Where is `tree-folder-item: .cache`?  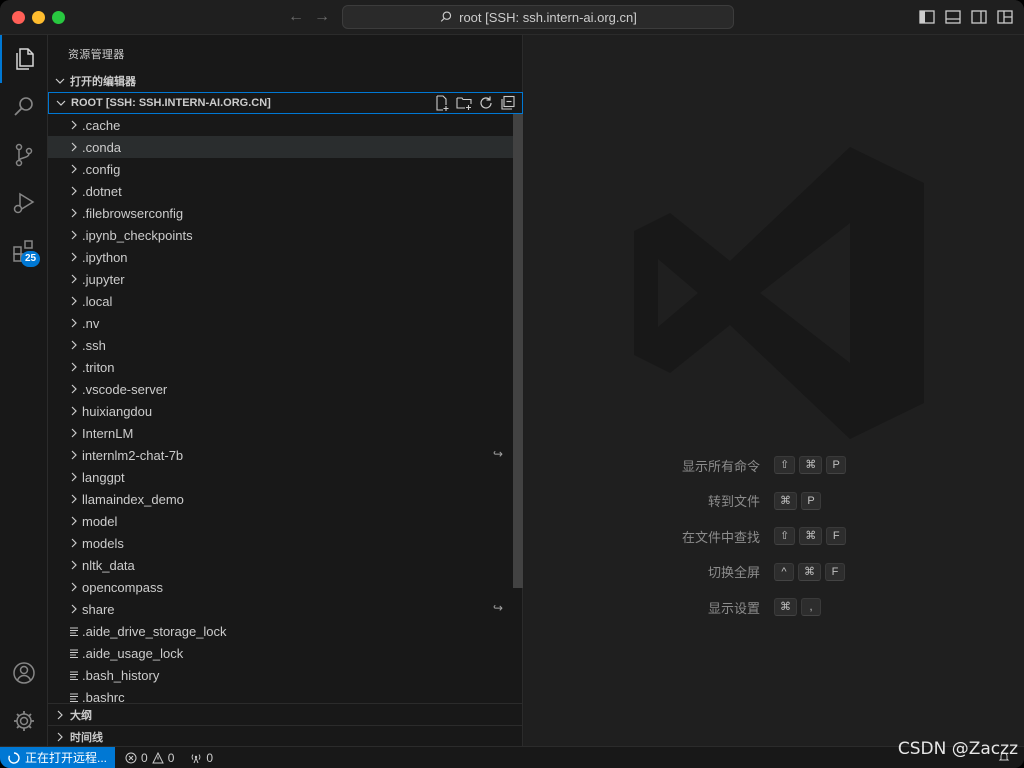
tree-folder-item: .cache is located at coordinates (285, 125).